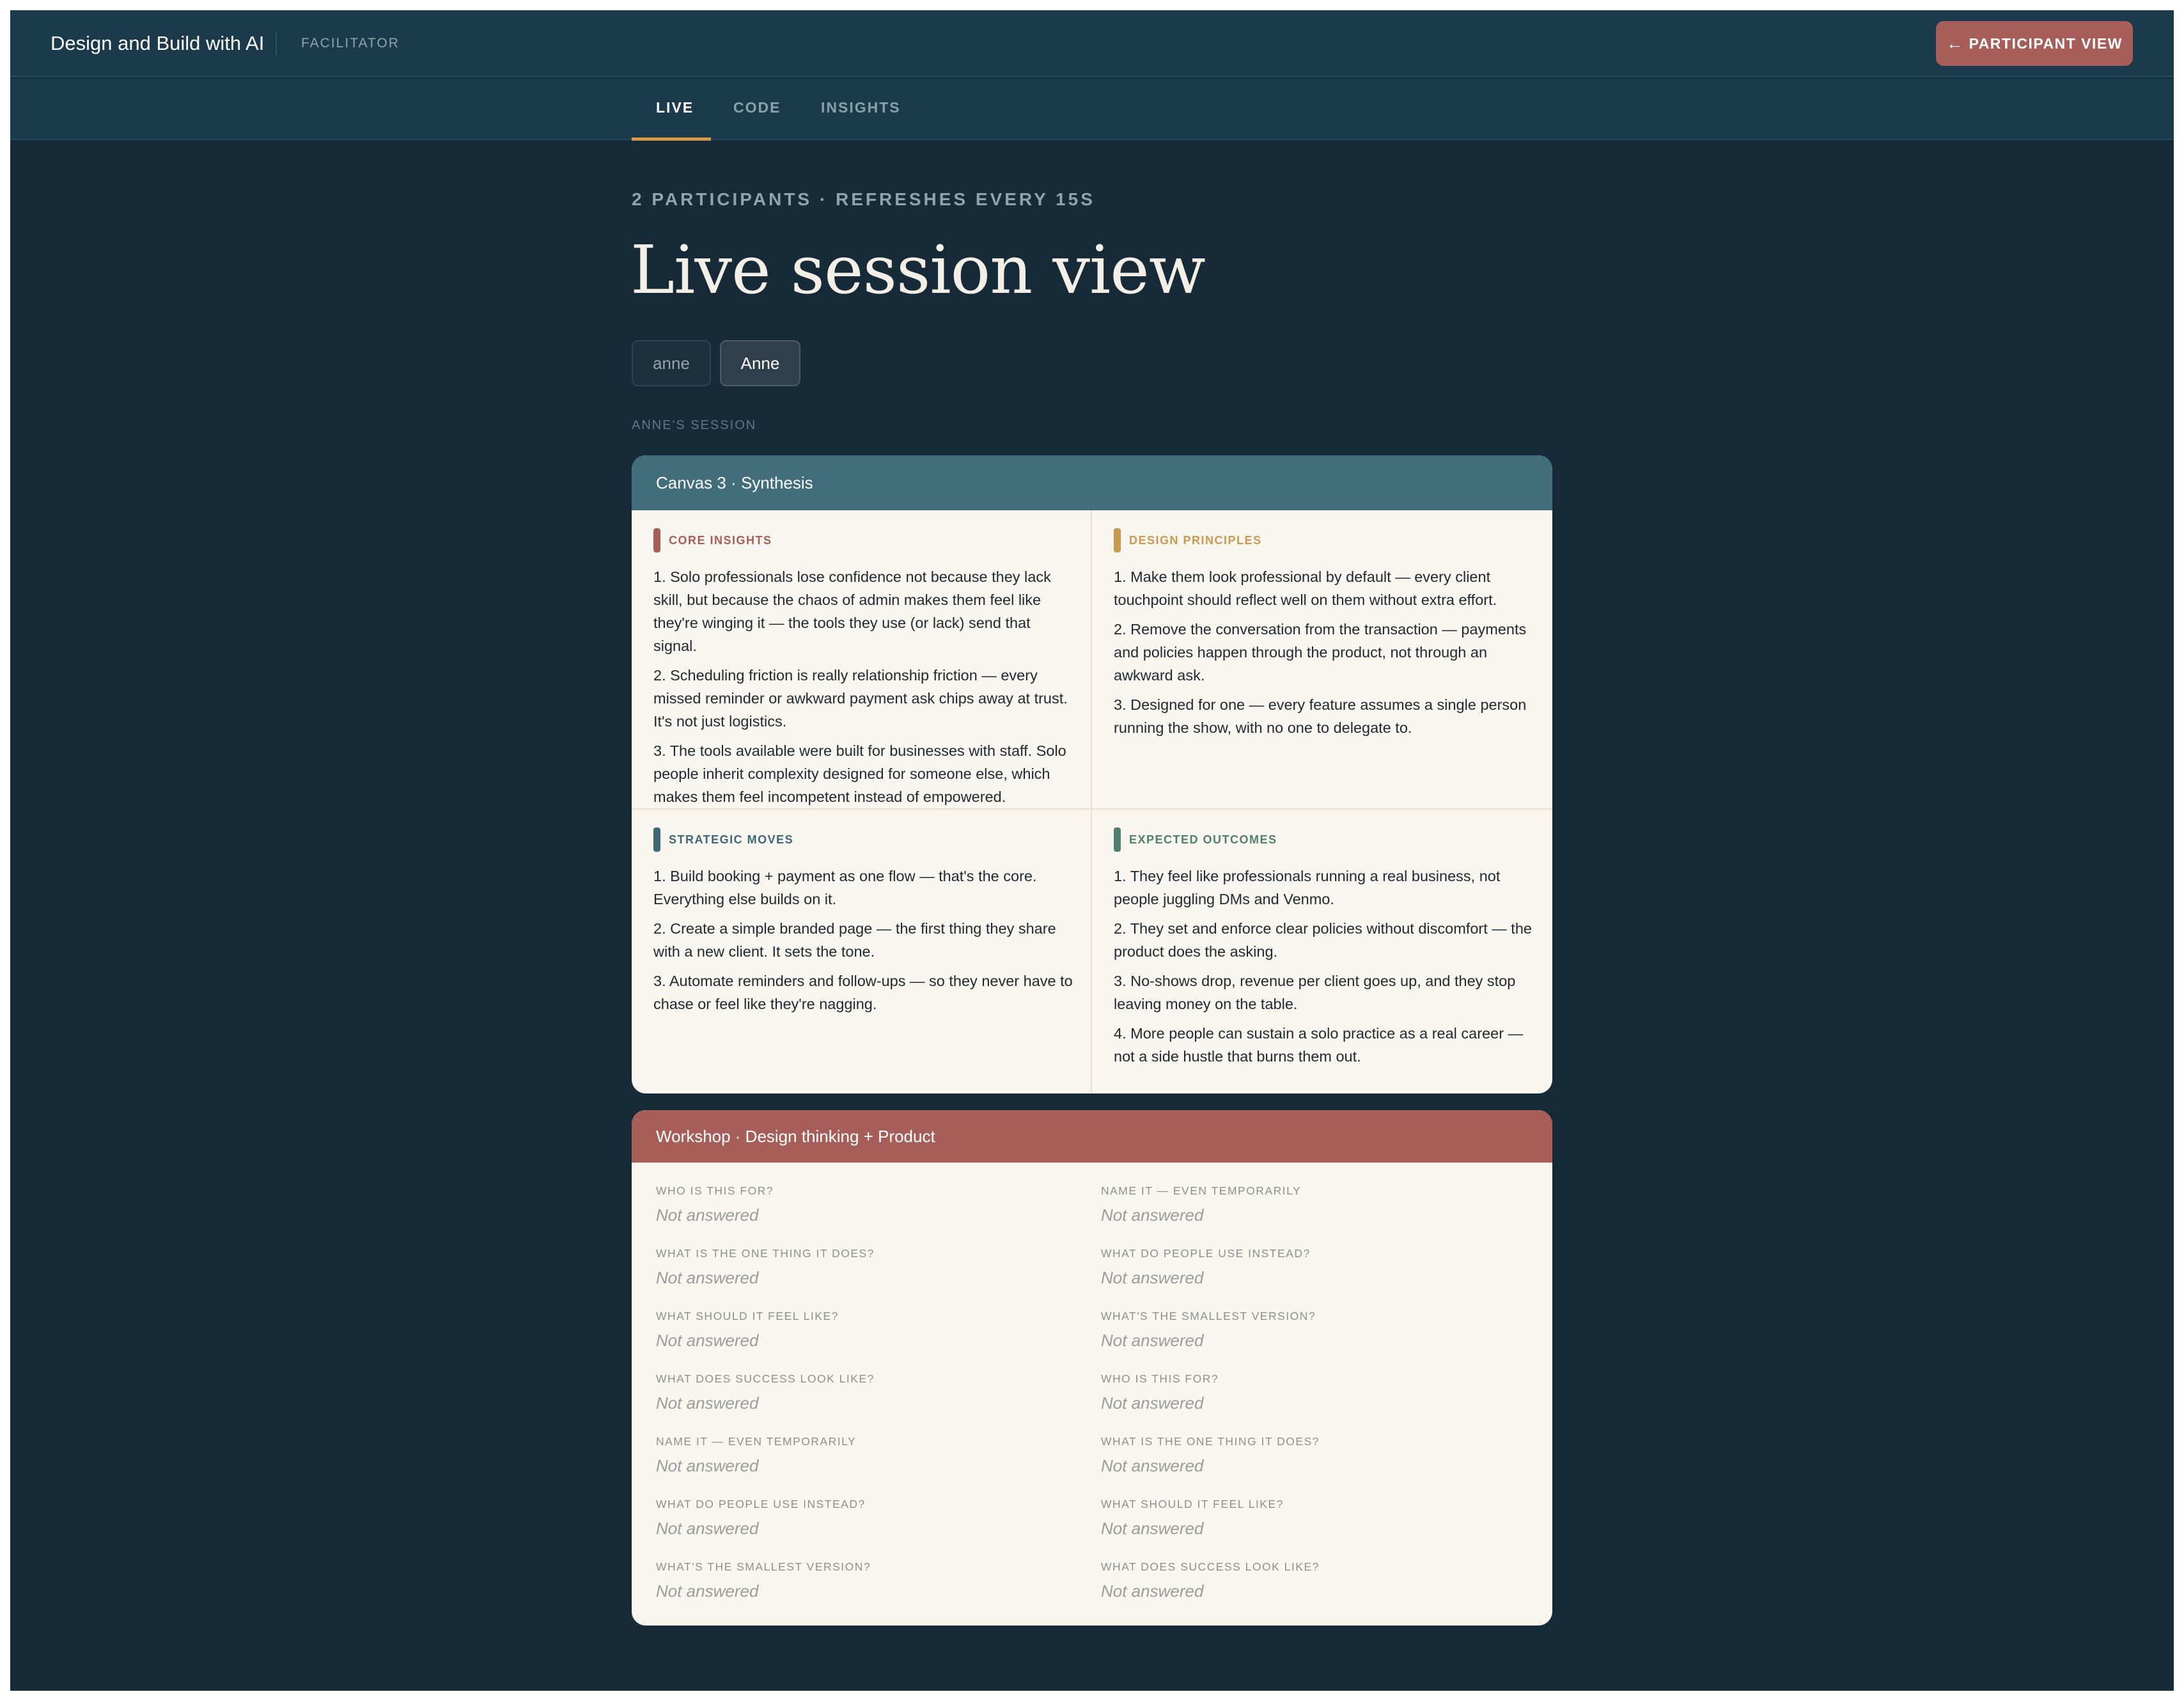 The height and width of the screenshot is (1701, 2184). Describe the element at coordinates (1955, 43) in the screenshot. I see `arrow-left-icon: ←` at that location.